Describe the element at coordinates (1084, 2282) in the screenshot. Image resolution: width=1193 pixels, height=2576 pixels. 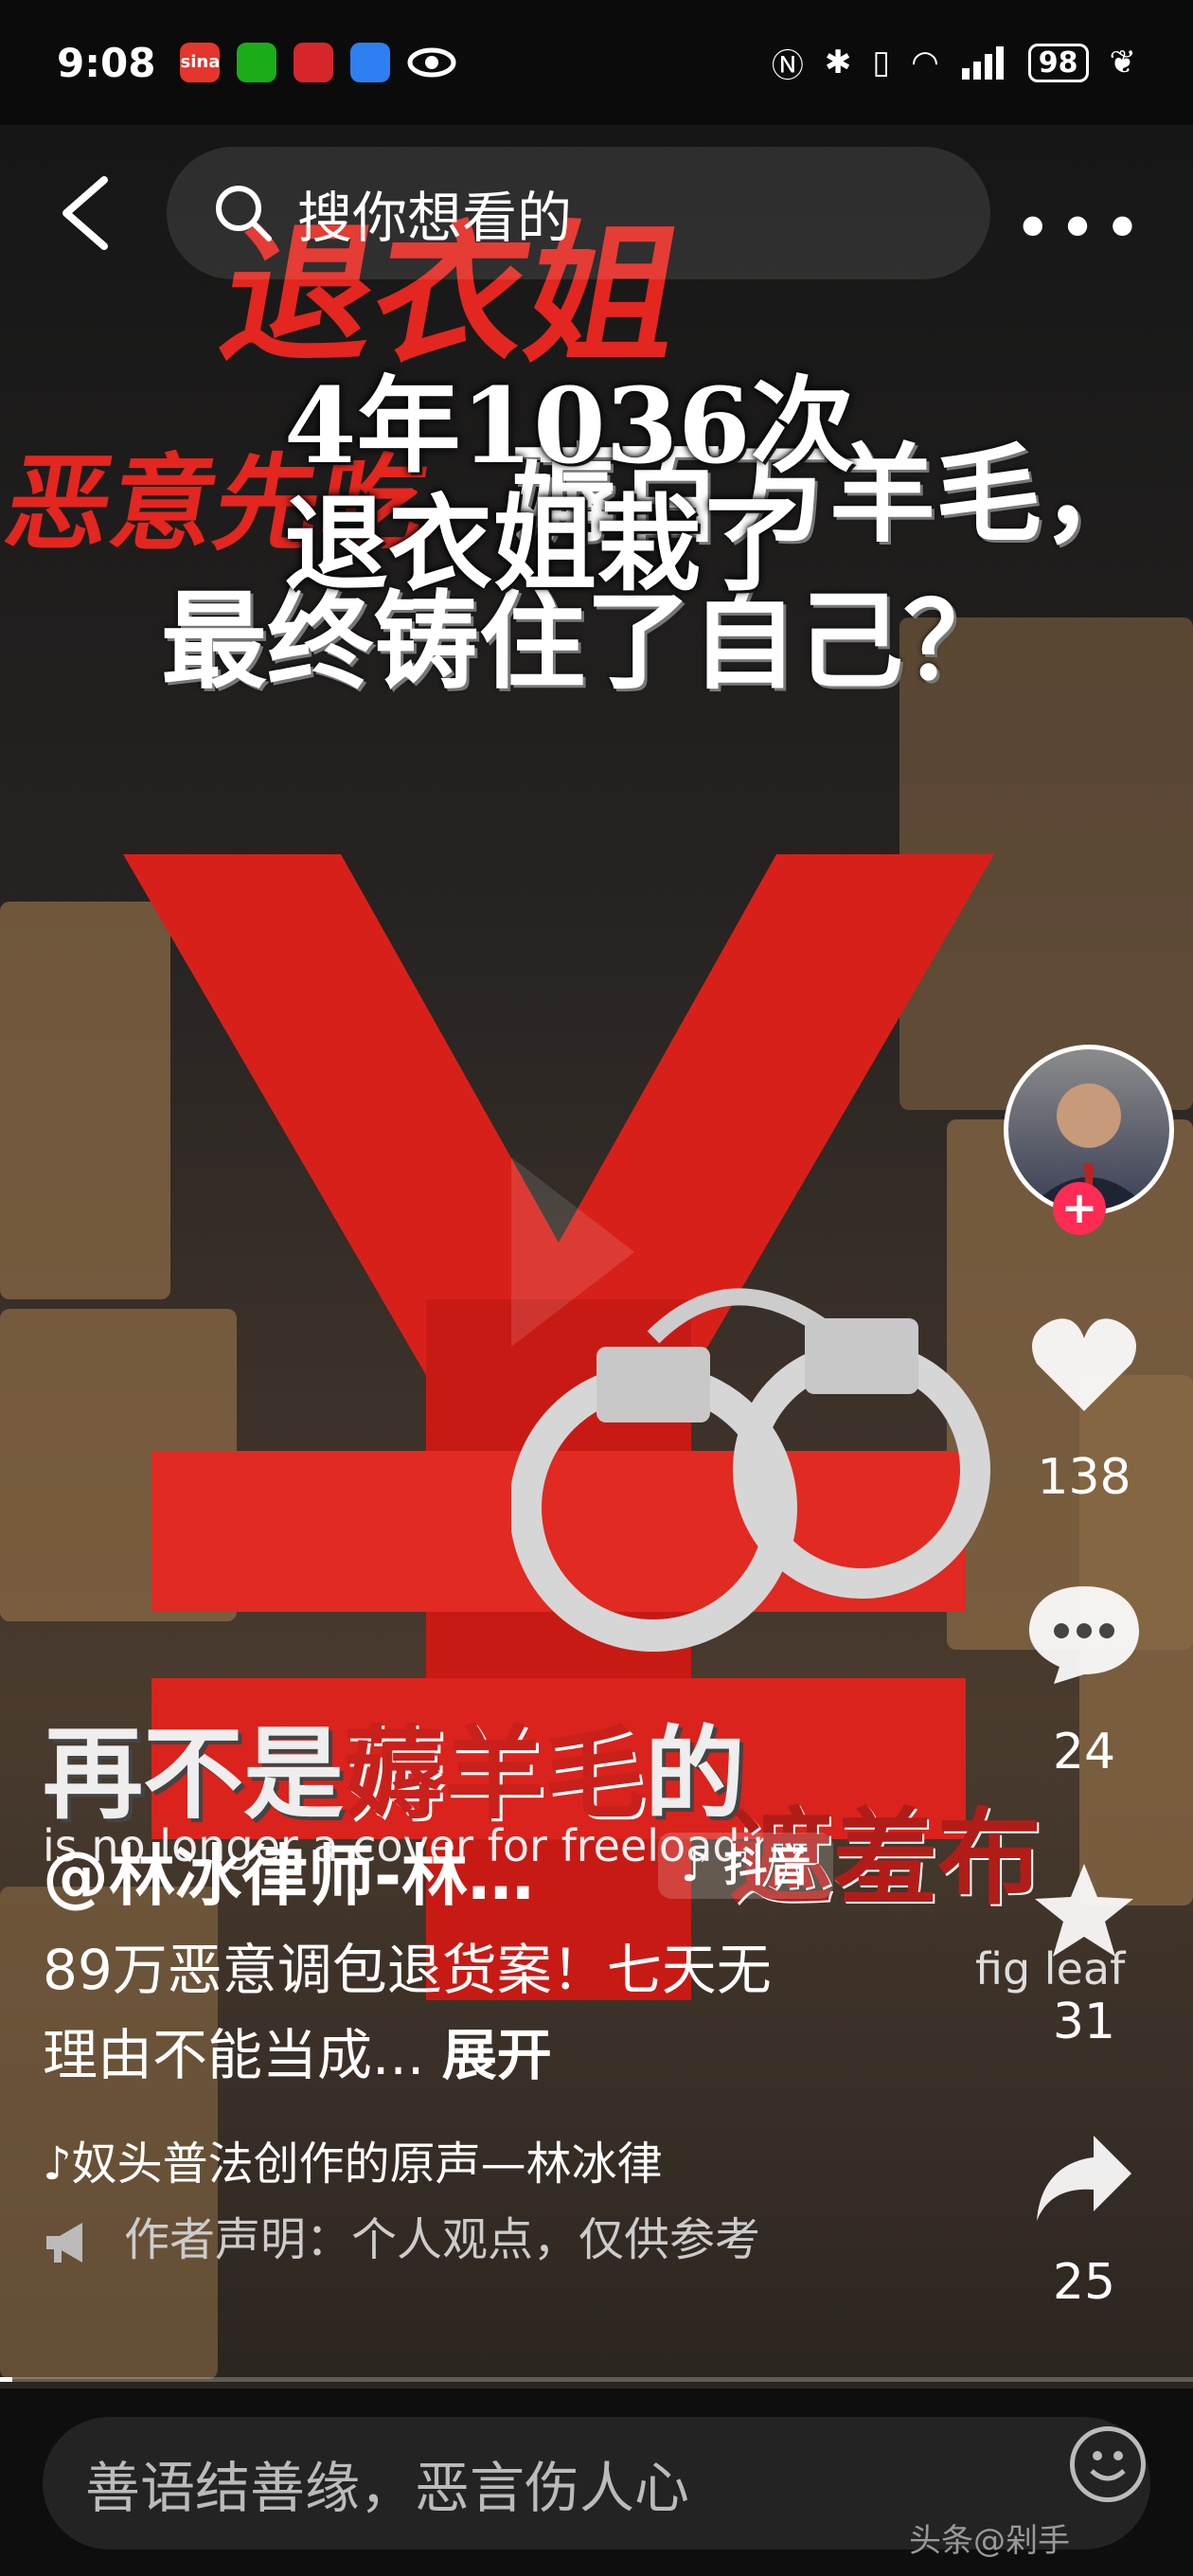
I see `share-count: 25` at that location.